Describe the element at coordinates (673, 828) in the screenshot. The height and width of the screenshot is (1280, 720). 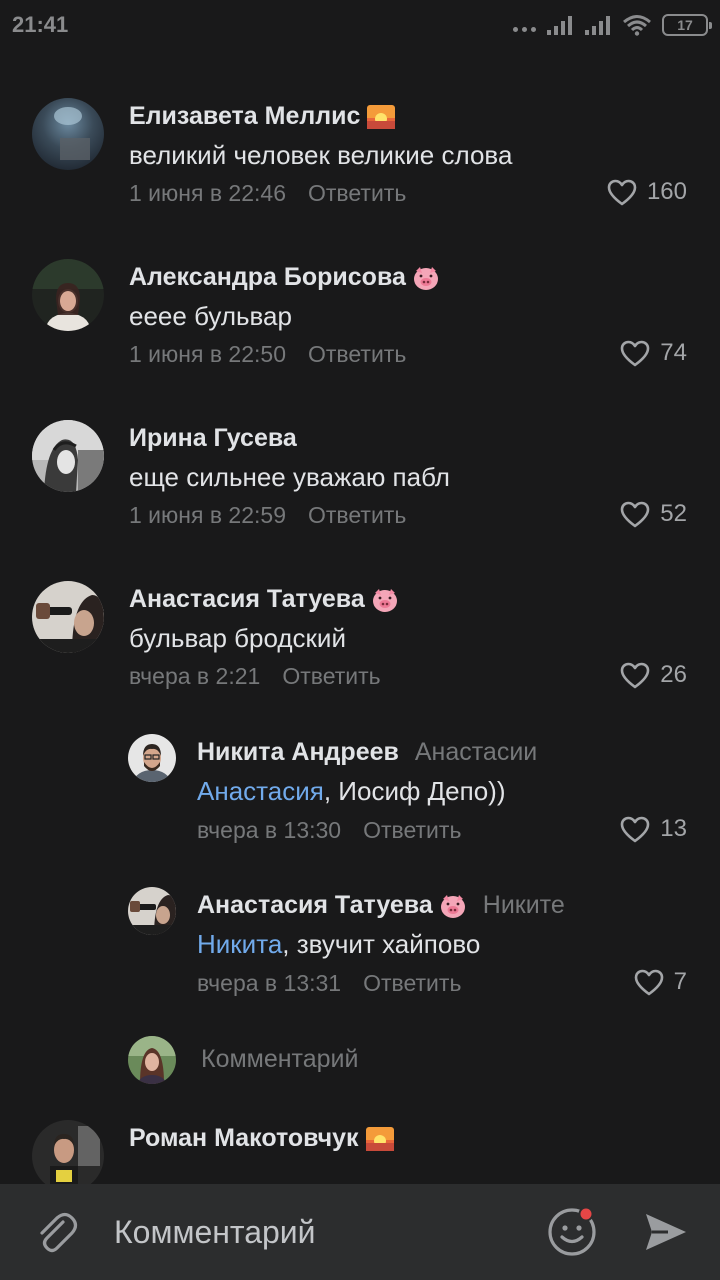
I see `like-count: 13` at that location.